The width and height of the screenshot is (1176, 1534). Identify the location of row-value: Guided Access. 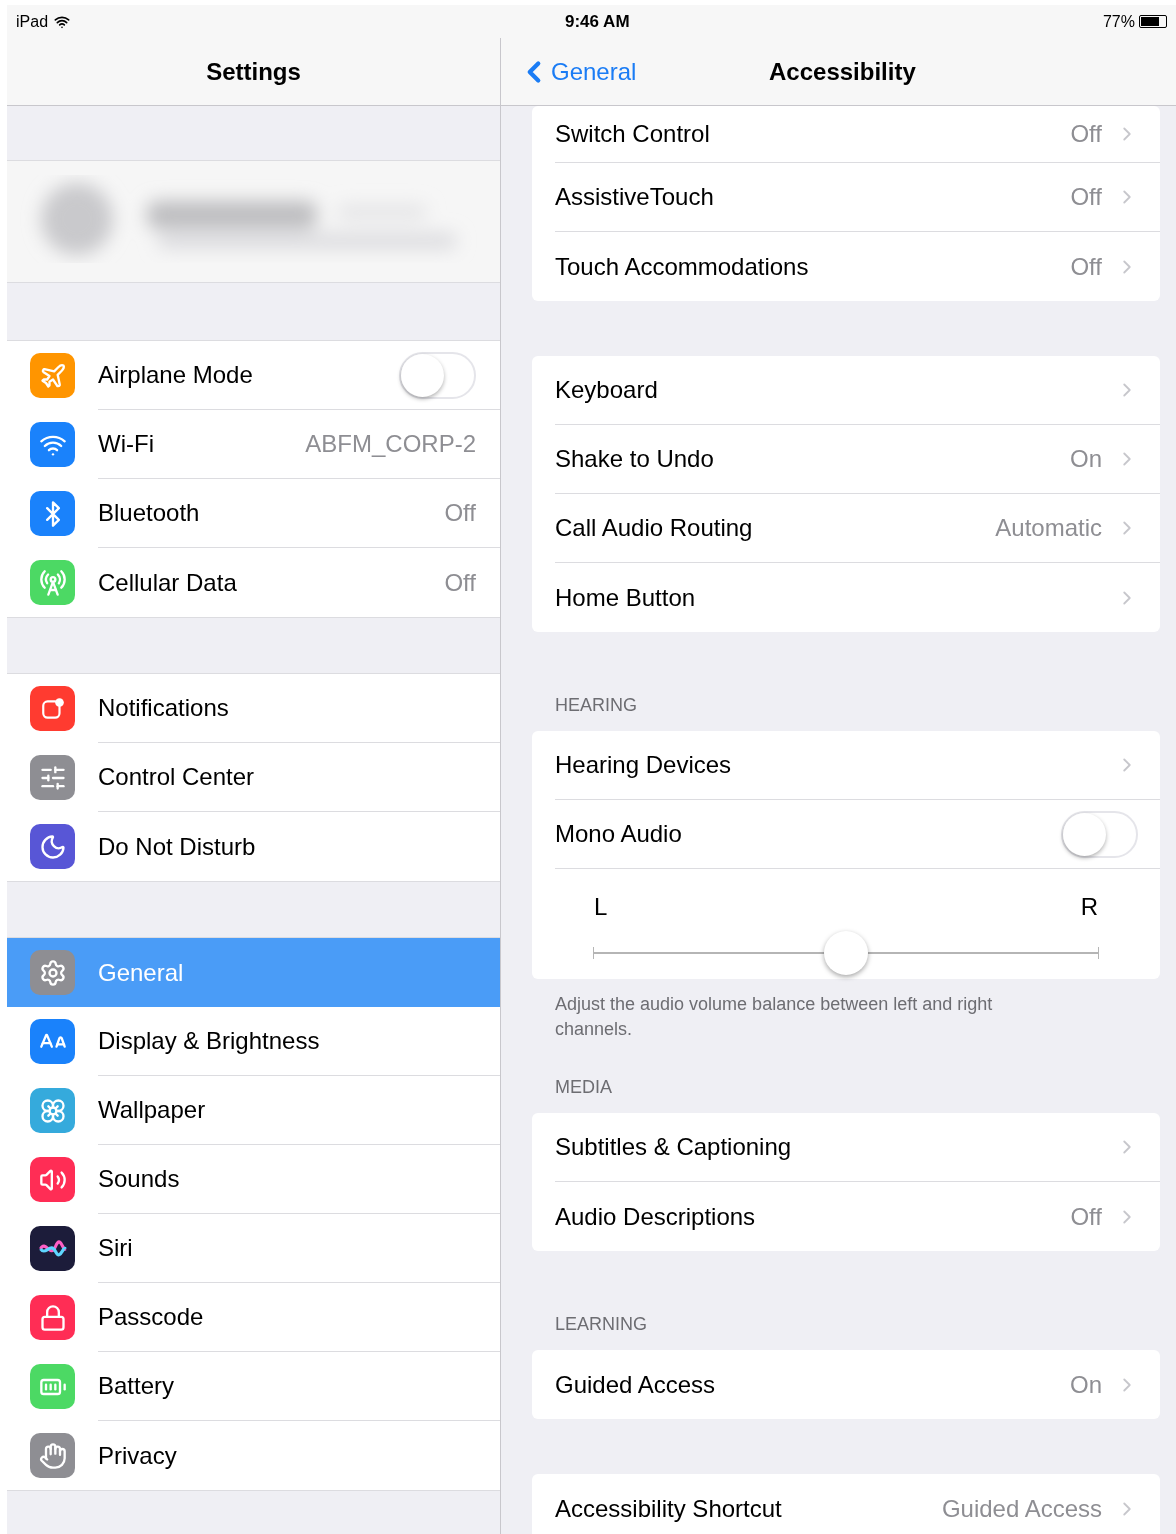
(1021, 1508).